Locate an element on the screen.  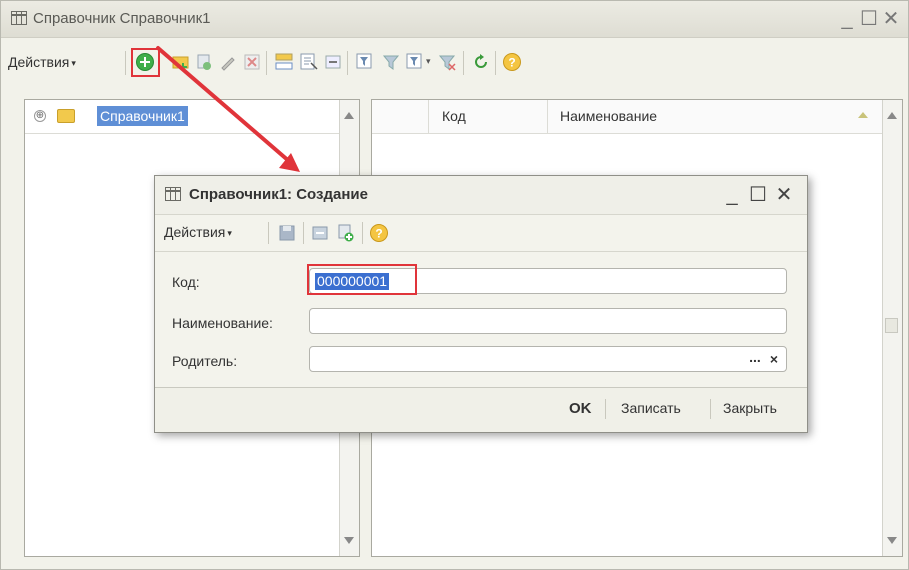
dialog-window-controls: _ ☐ ✕ is located at coordinates (758, 194).